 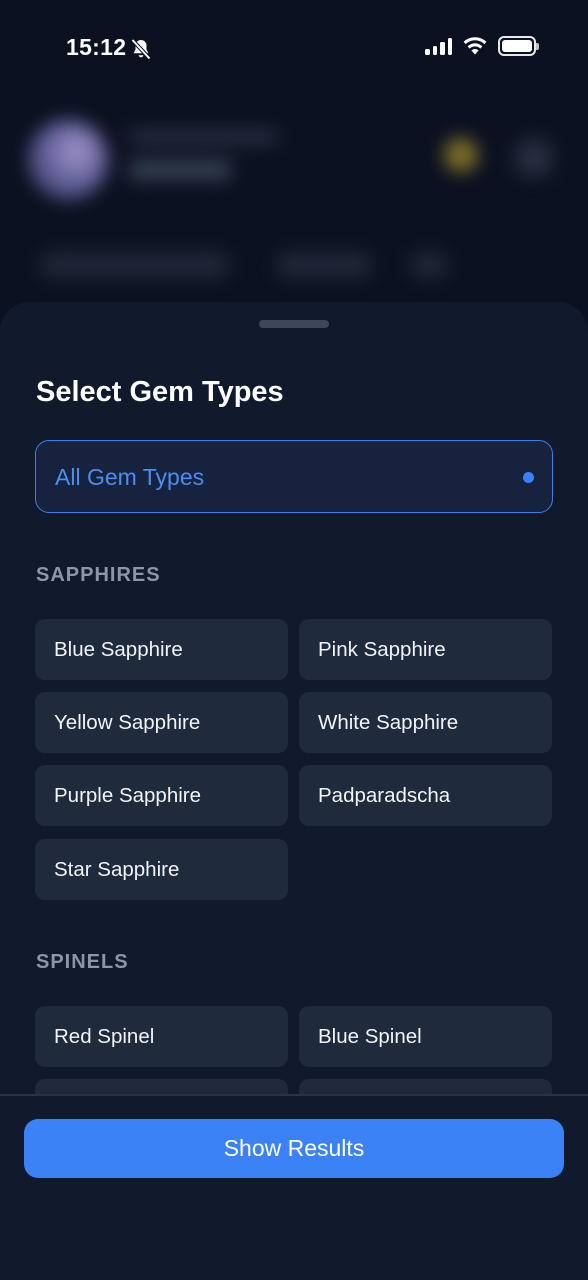 I want to click on menu-icon, so click(x=534, y=158).